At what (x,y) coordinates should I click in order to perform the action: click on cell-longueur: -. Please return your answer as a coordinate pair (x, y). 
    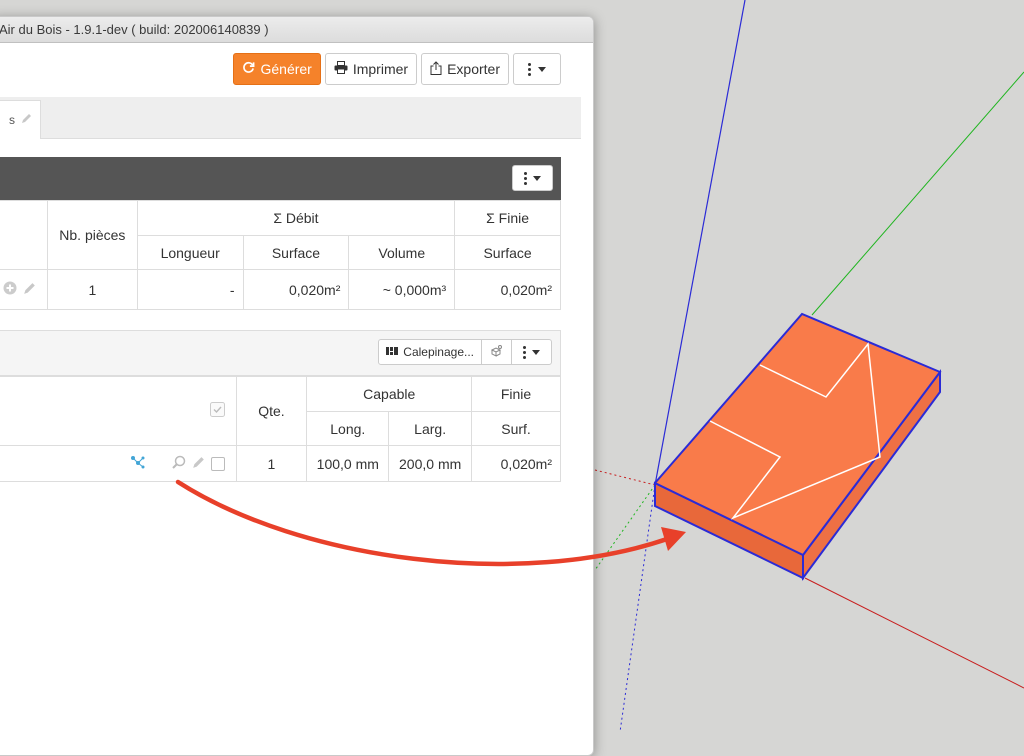
    Looking at the image, I should click on (190, 289).